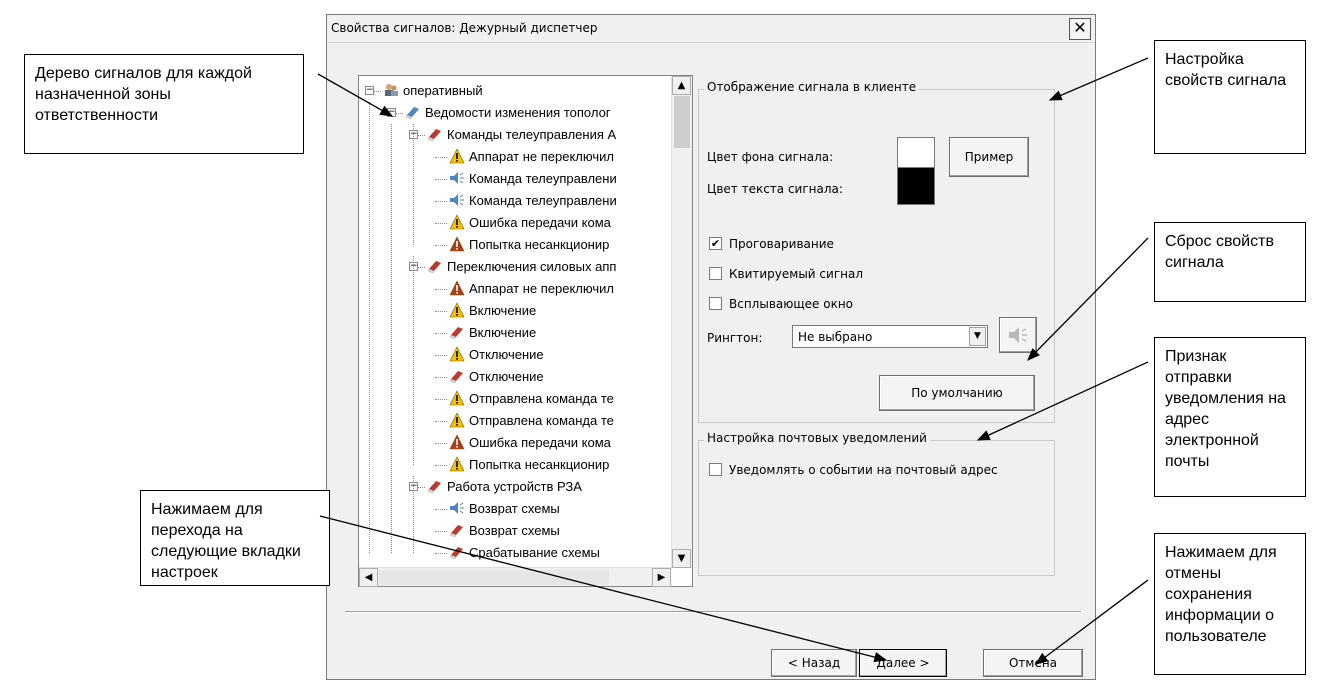 The height and width of the screenshot is (682, 1323). What do you see at coordinates (532, 134) in the screenshot?
I see `tree-item-label: Команды телеуправления А` at bounding box center [532, 134].